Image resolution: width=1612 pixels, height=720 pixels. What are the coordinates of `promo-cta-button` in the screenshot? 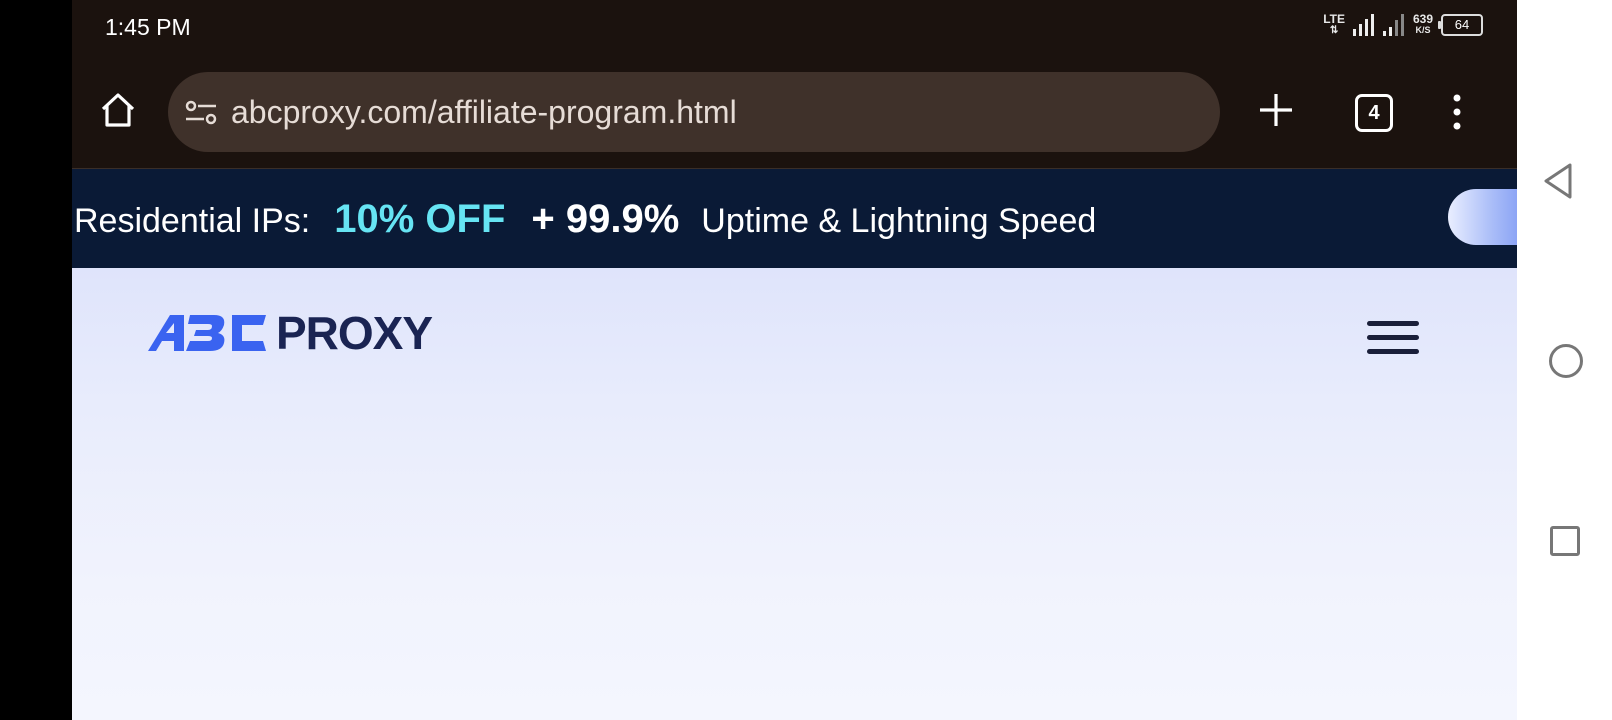 It's located at (1482, 217).